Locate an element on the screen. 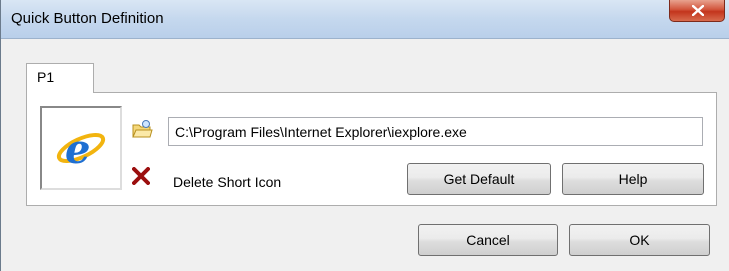 The width and height of the screenshot is (729, 271). svg-text: e is located at coordinates (77, 149).